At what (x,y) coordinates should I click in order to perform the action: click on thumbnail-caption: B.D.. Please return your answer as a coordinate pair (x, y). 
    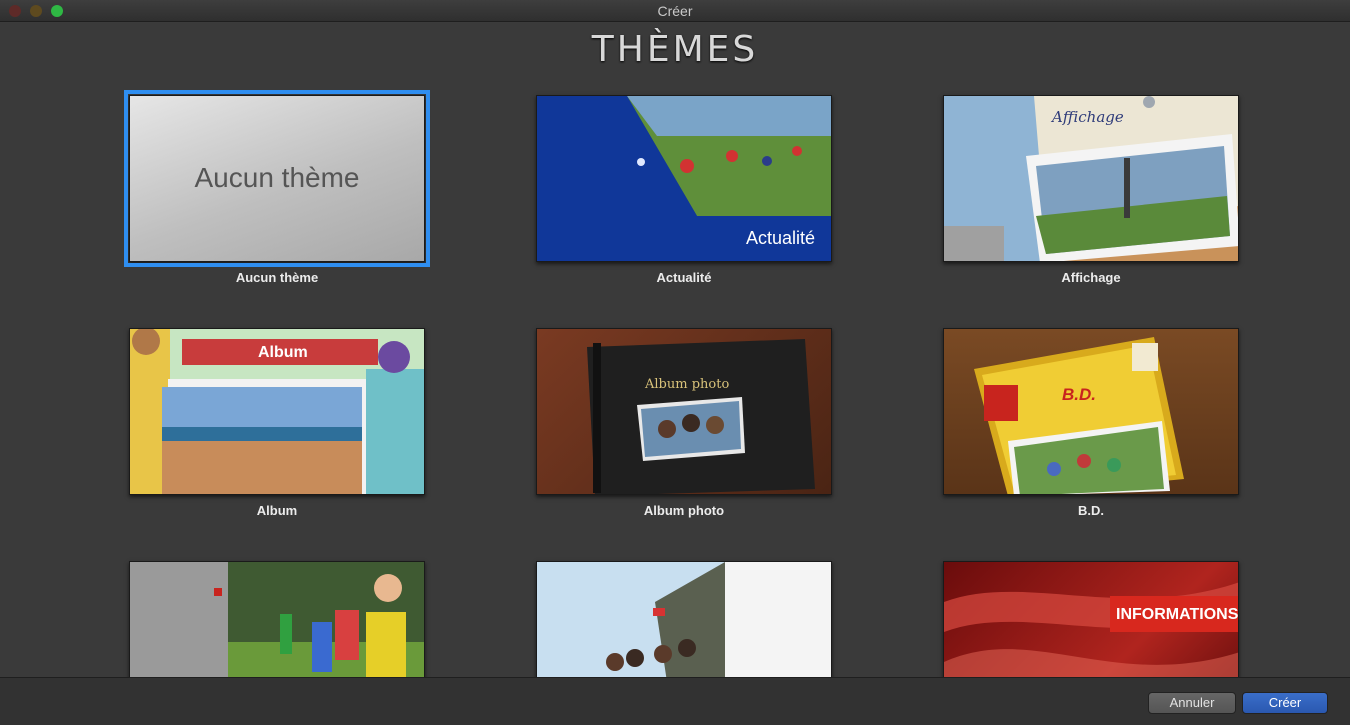
    Looking at the image, I should click on (1079, 394).